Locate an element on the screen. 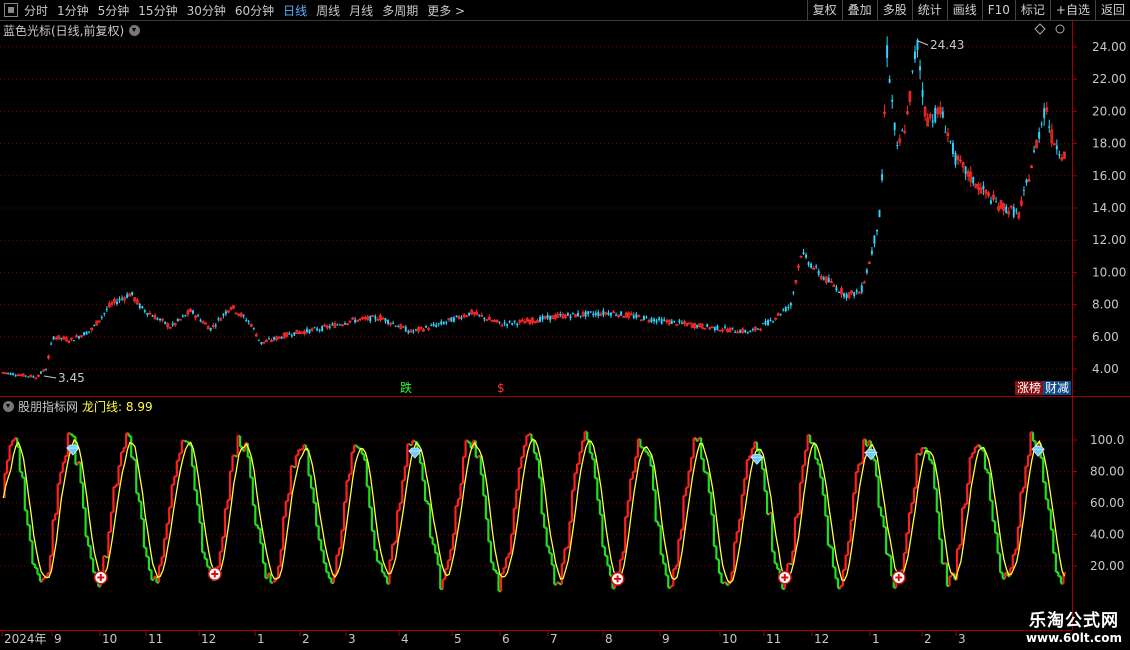  chevron-down-icon is located at coordinates (8, 406).